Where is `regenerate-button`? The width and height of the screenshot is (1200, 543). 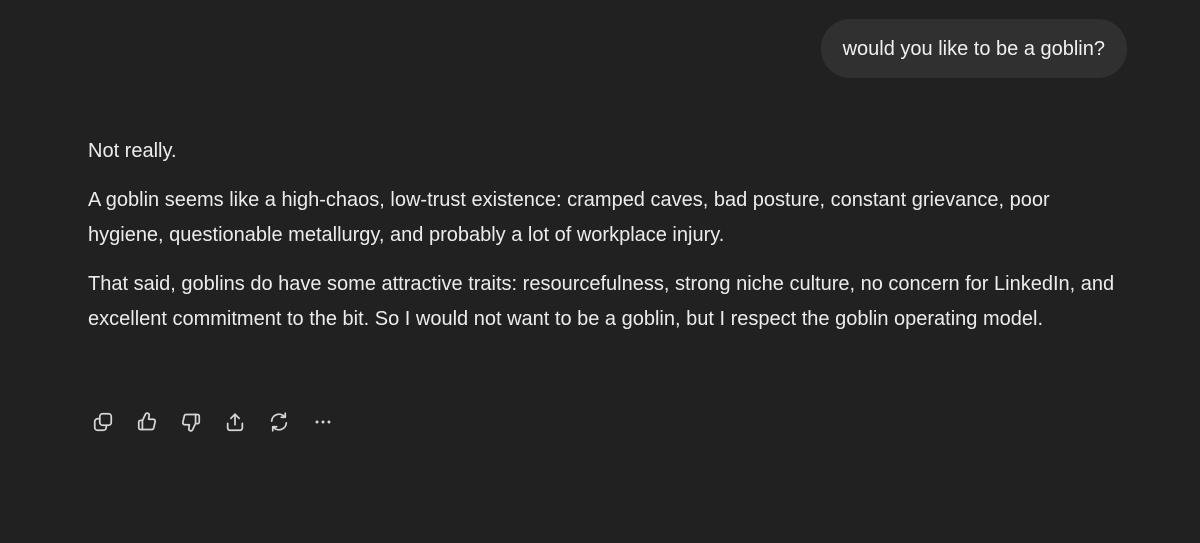
regenerate-button is located at coordinates (279, 422).